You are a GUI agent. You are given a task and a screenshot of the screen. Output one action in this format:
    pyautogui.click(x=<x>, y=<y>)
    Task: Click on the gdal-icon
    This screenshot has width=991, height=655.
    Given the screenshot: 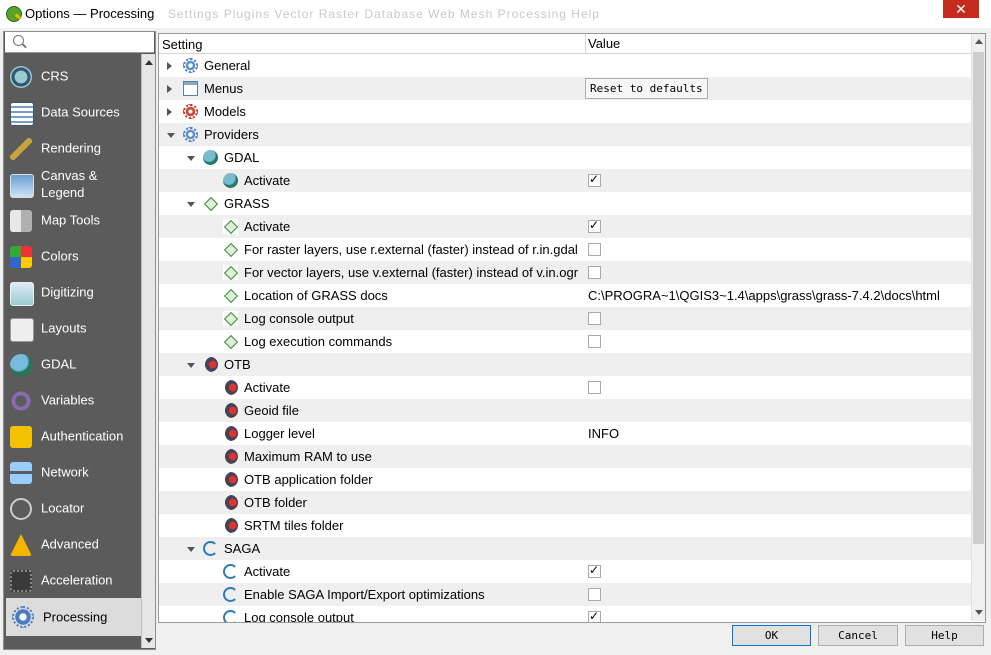 What is the action you would take?
    pyautogui.click(x=230, y=180)
    